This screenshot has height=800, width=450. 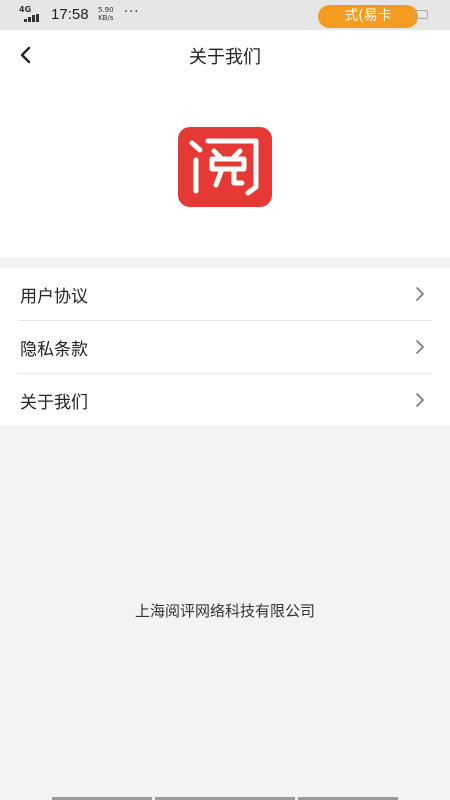 I want to click on signal-icon, so click(x=34, y=18).